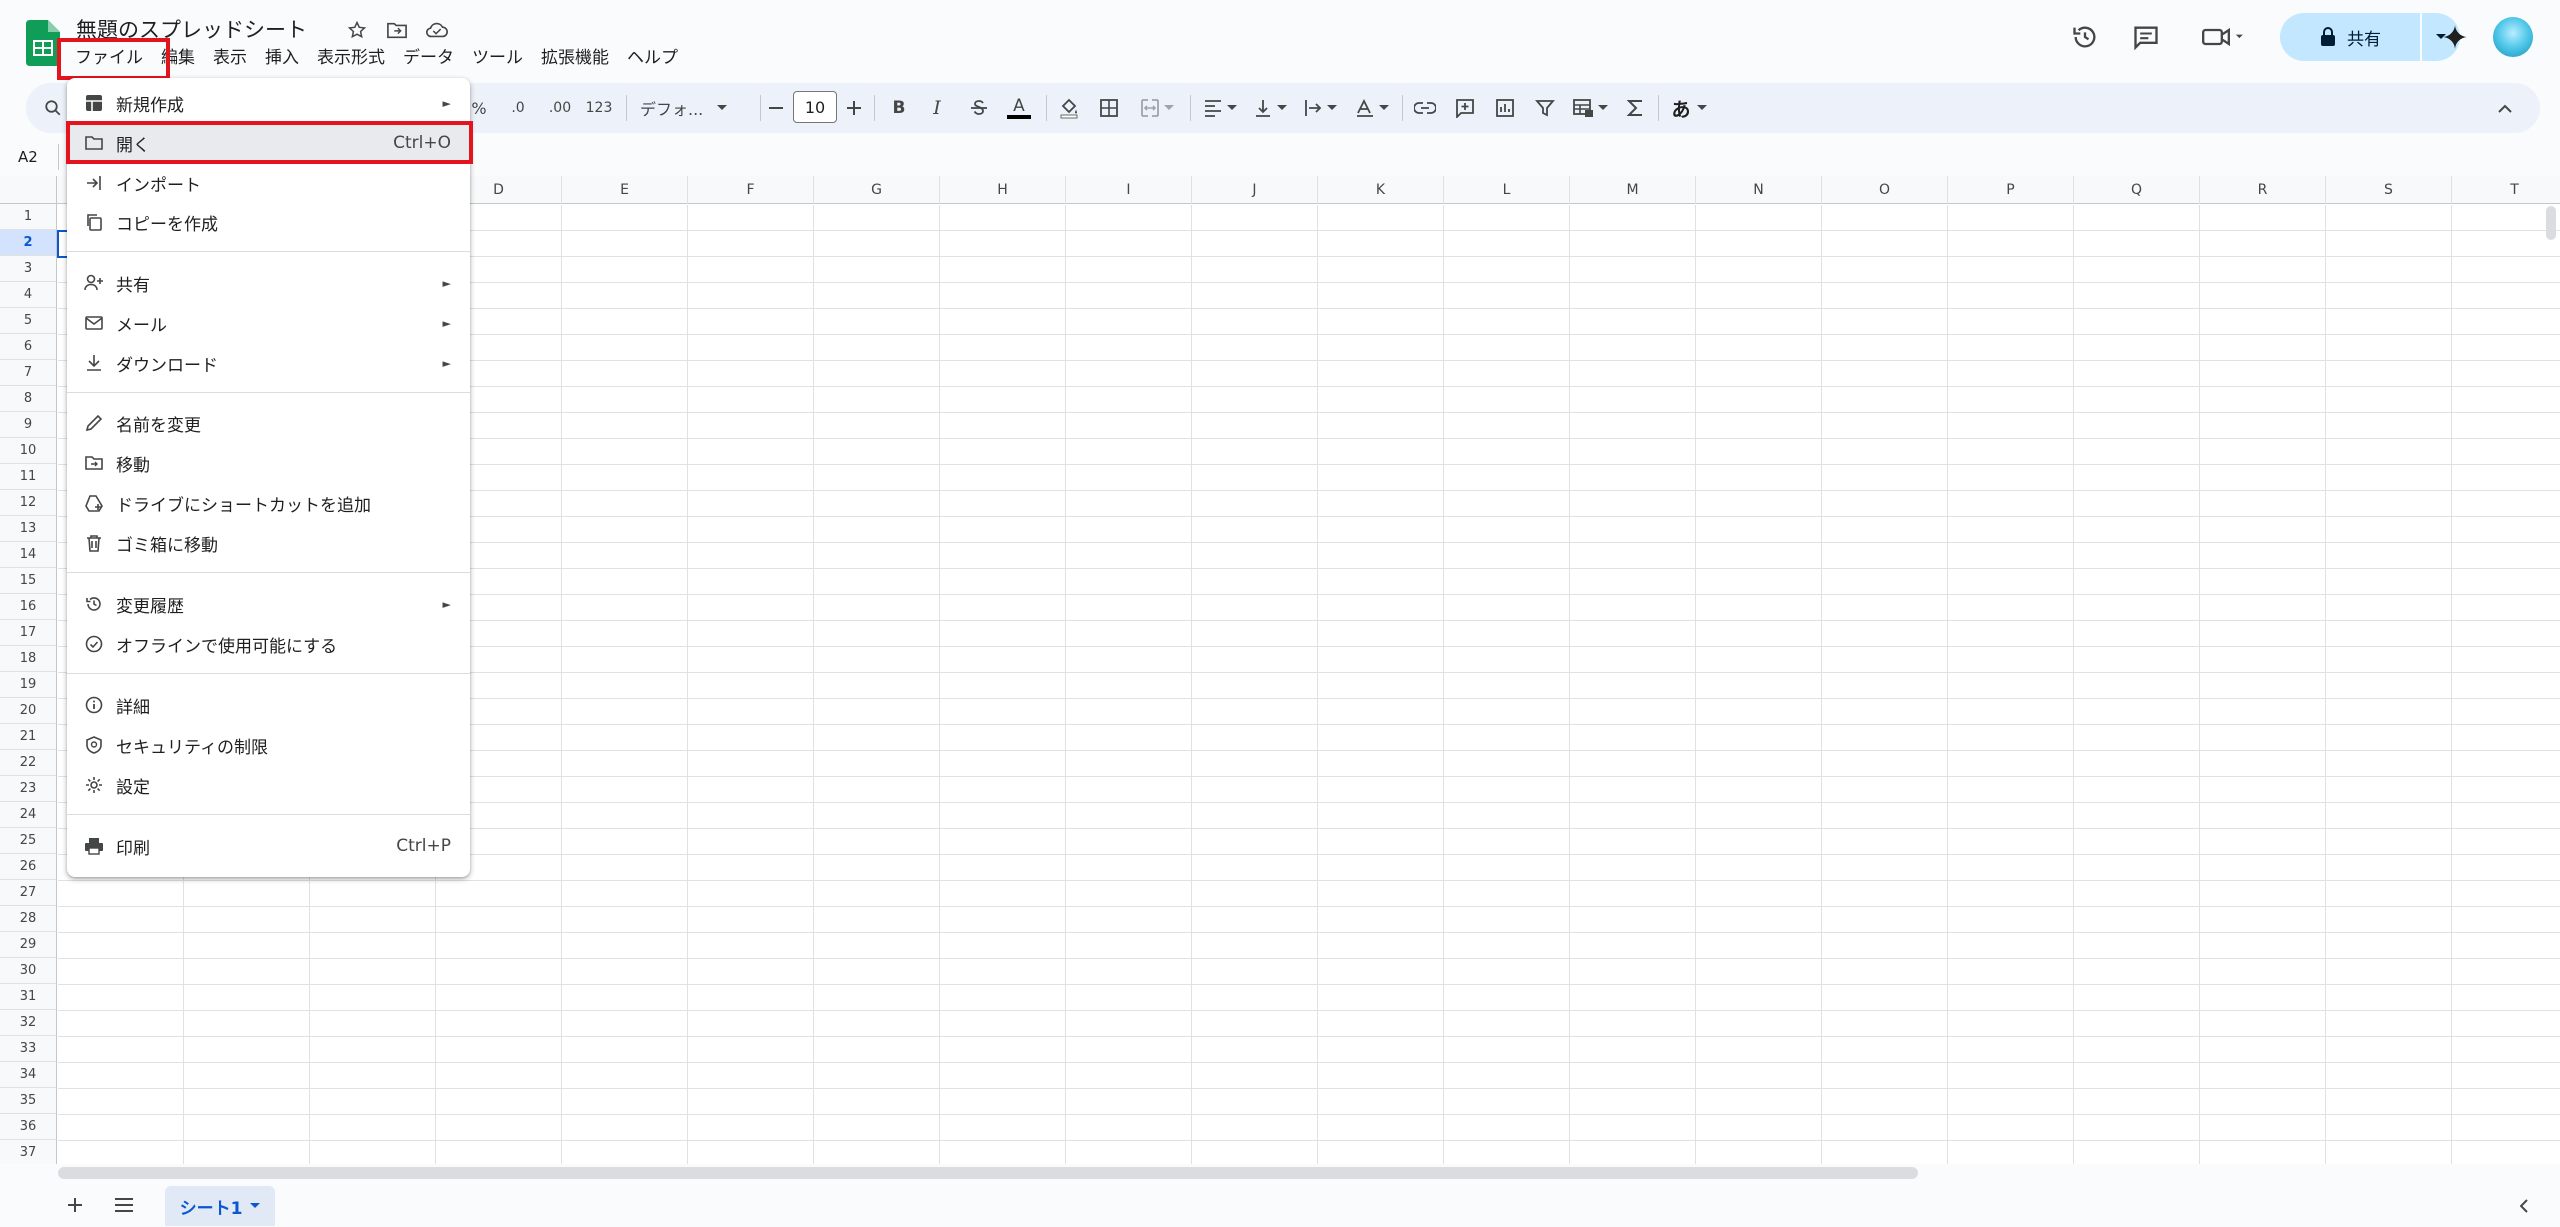  What do you see at coordinates (2506, 190) in the screenshot?
I see `column-header: T` at bounding box center [2506, 190].